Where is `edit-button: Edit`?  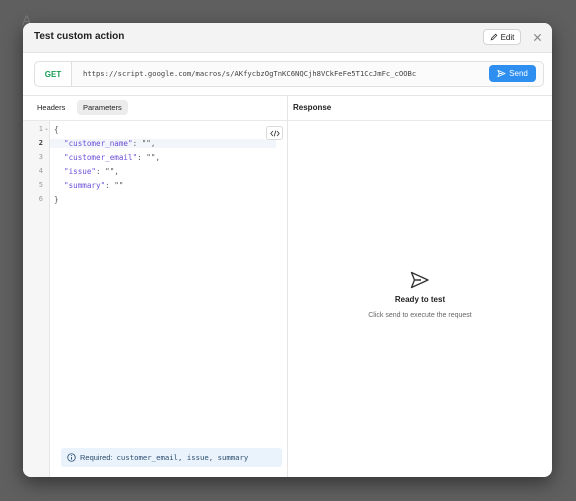 edit-button: Edit is located at coordinates (502, 37).